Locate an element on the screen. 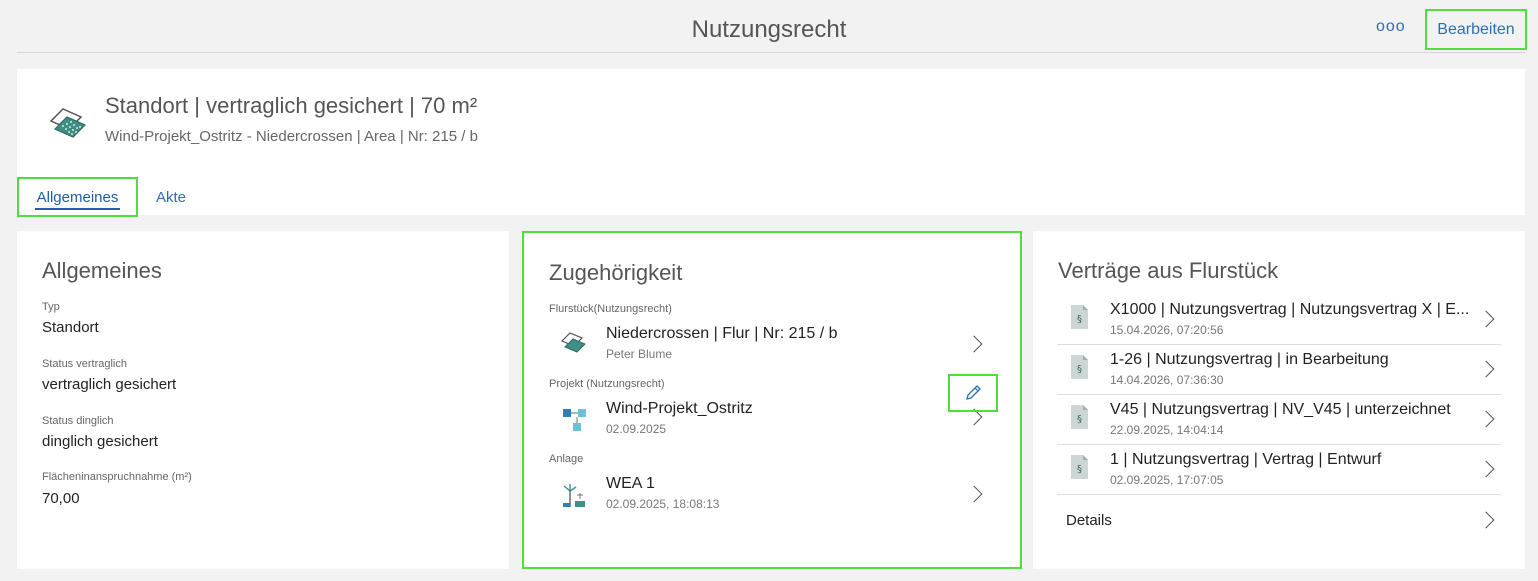 Image resolution: width=1538 pixels, height=581 pixels. field-value-status-dinglich: dinglich gesichert is located at coordinates (100, 441).